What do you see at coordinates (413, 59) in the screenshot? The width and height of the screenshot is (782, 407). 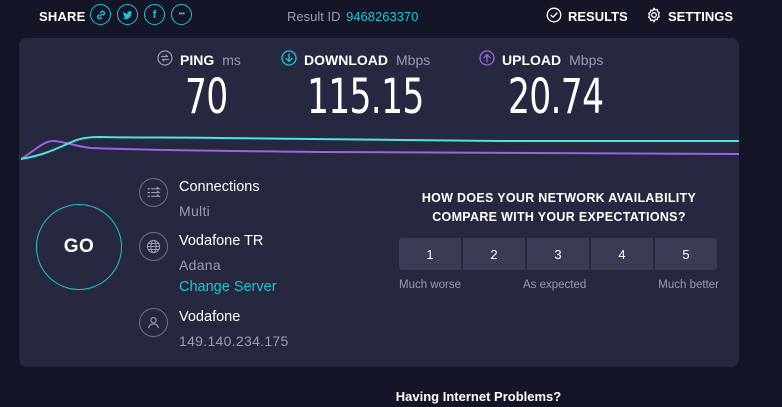 I see `download-unit: Mbps` at bounding box center [413, 59].